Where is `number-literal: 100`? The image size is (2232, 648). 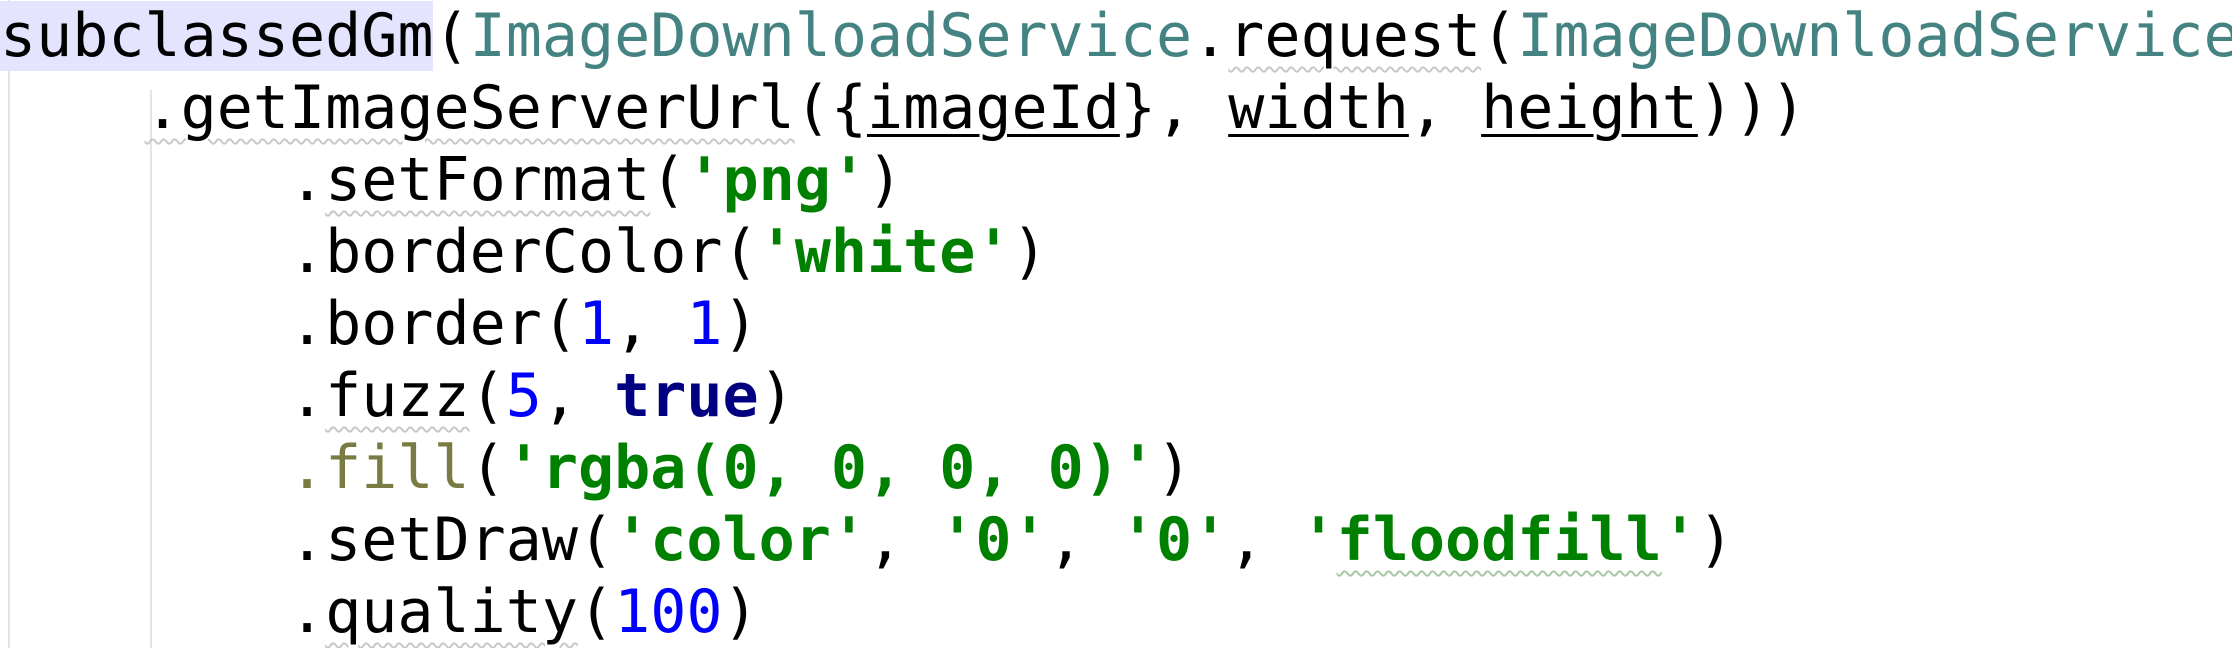
number-literal: 100 is located at coordinates (668, 612).